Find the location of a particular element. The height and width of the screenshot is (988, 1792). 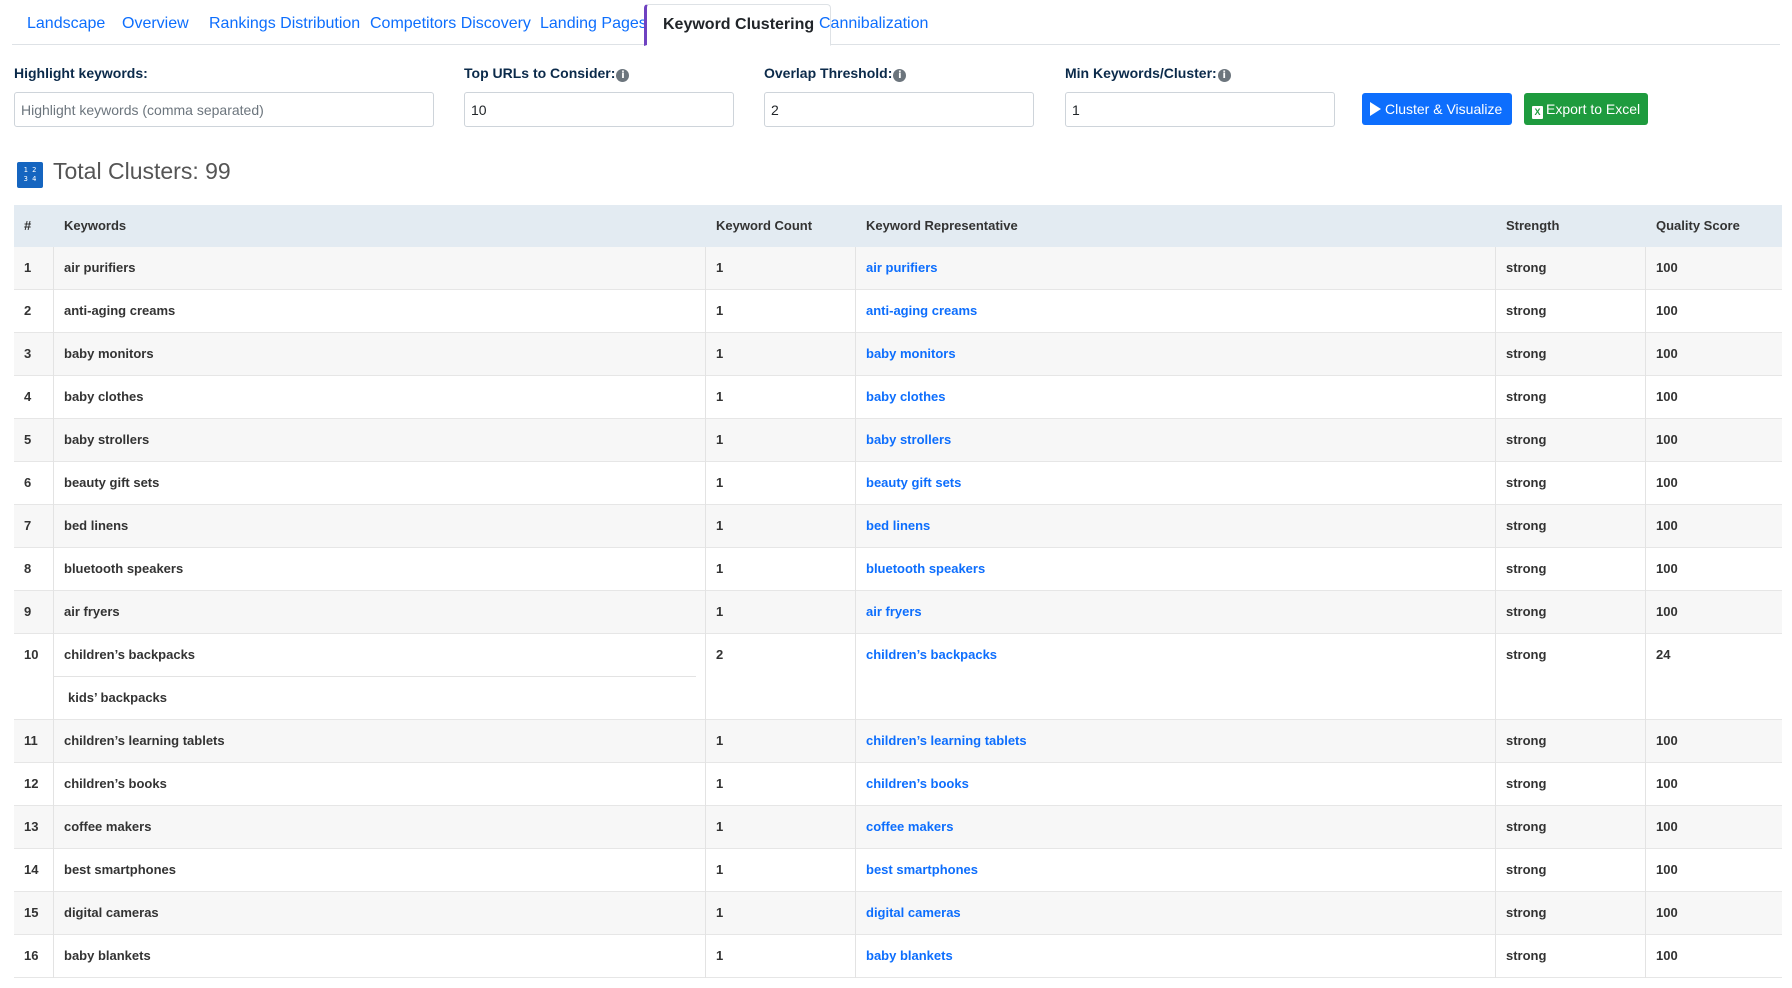

table-row: 4 baby clothes 1 baby clothes strong 100 is located at coordinates (898, 397).